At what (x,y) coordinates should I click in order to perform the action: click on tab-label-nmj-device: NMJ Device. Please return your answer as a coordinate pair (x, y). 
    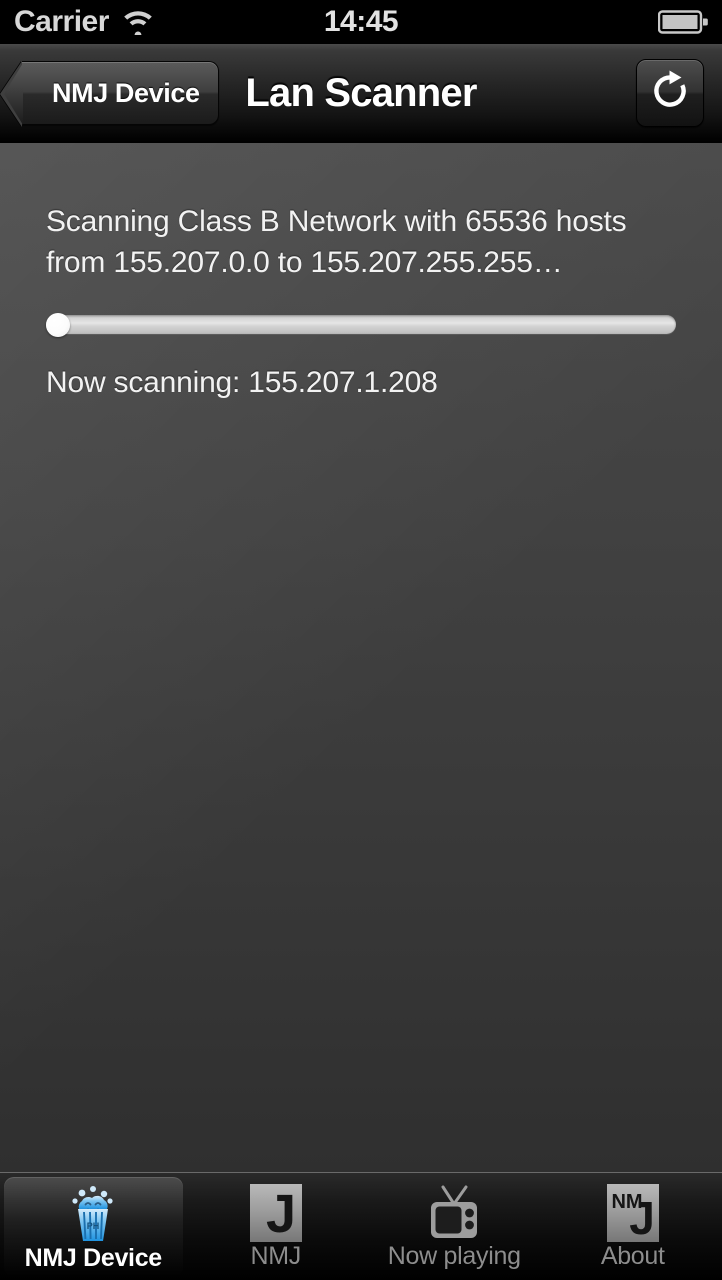
    Looking at the image, I should click on (93, 1258).